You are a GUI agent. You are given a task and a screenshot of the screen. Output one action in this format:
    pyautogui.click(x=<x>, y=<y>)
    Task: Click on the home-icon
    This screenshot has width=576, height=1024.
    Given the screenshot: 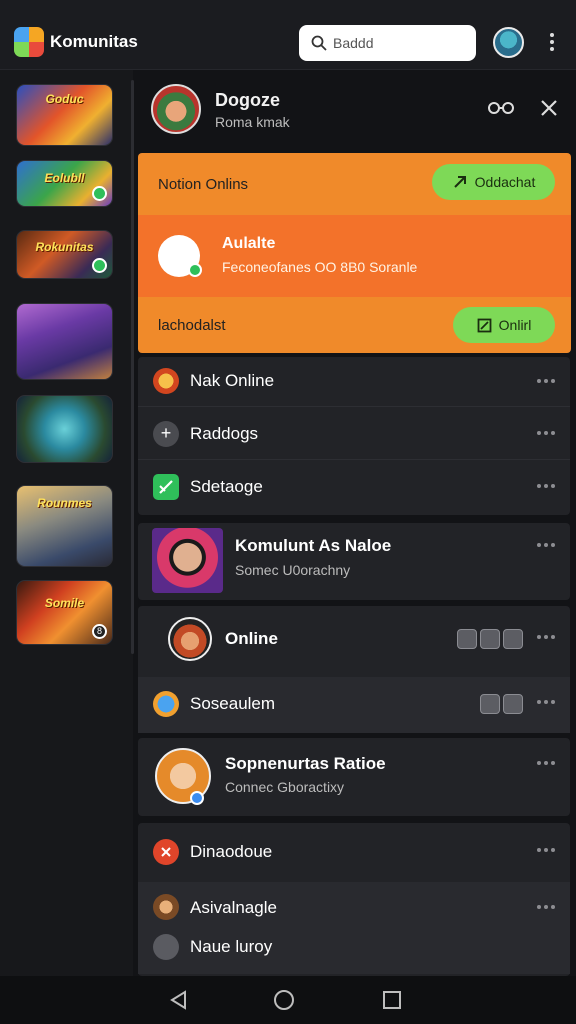 What is the action you would take?
    pyautogui.click(x=284, y=1000)
    